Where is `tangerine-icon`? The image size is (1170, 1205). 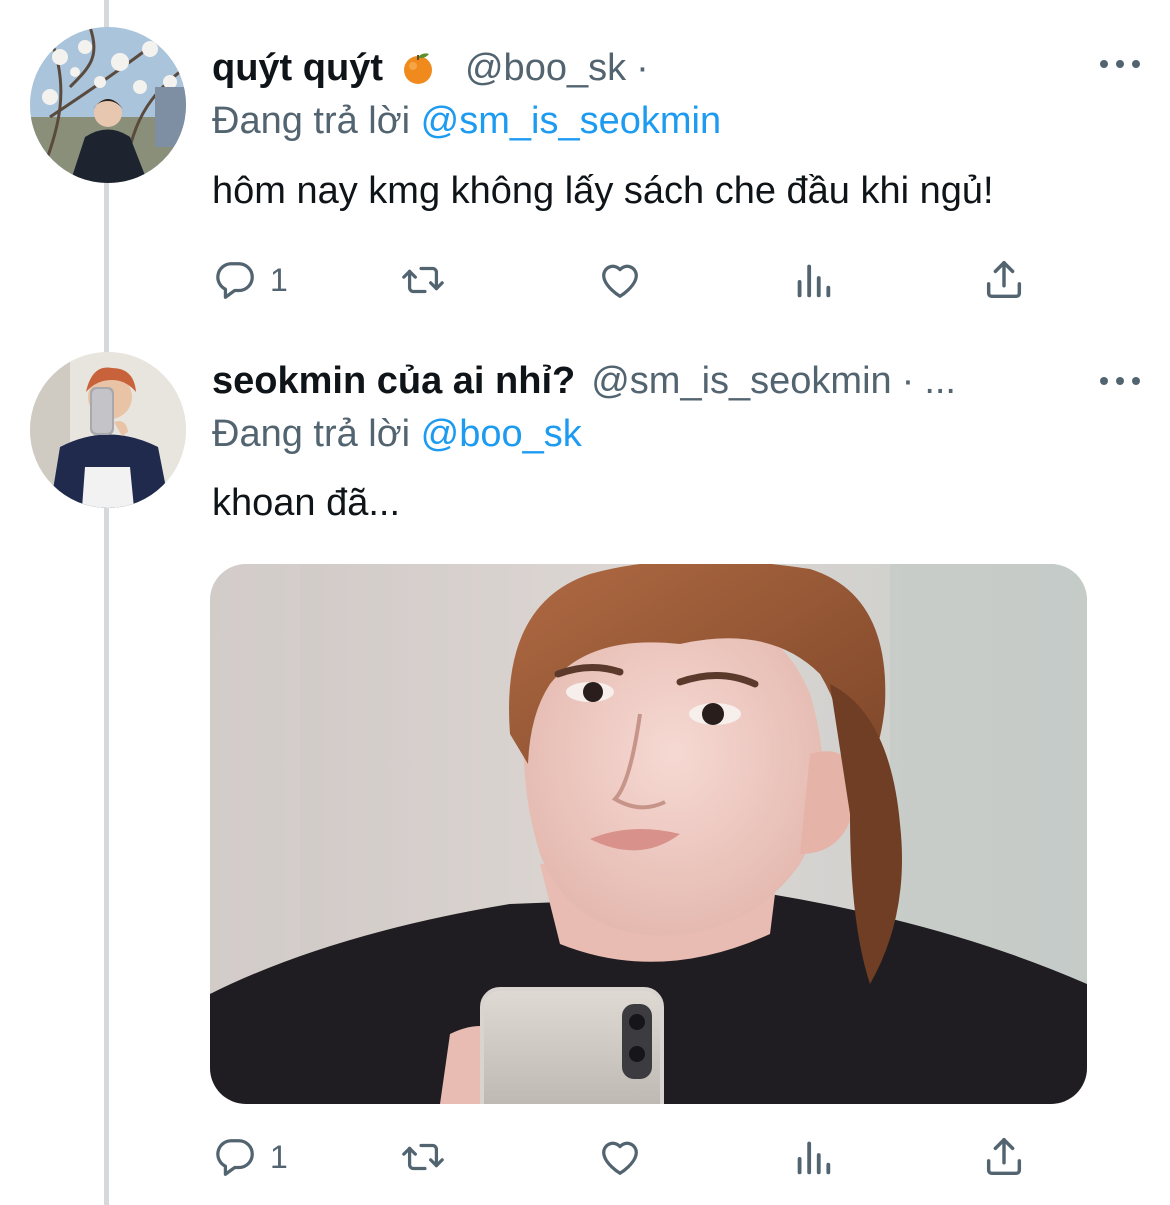 tangerine-icon is located at coordinates (418, 68).